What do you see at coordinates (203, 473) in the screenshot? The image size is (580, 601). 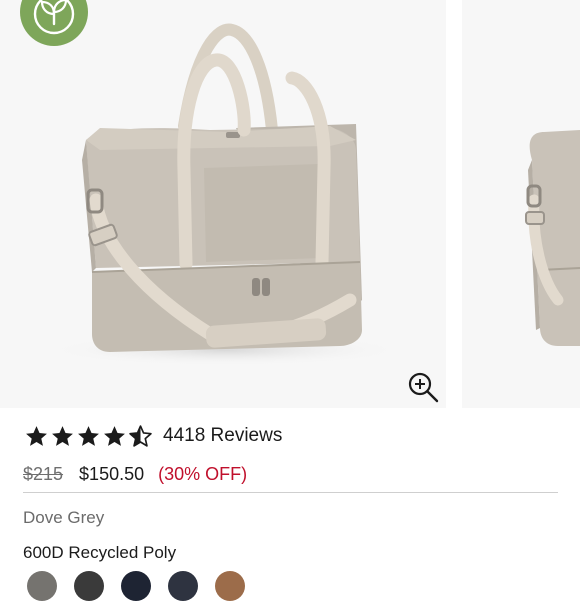 I see `discount-label: (30% OFF)` at bounding box center [203, 473].